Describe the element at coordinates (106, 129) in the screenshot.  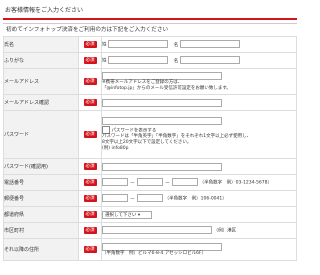
I see `show-password-checkbox` at that location.